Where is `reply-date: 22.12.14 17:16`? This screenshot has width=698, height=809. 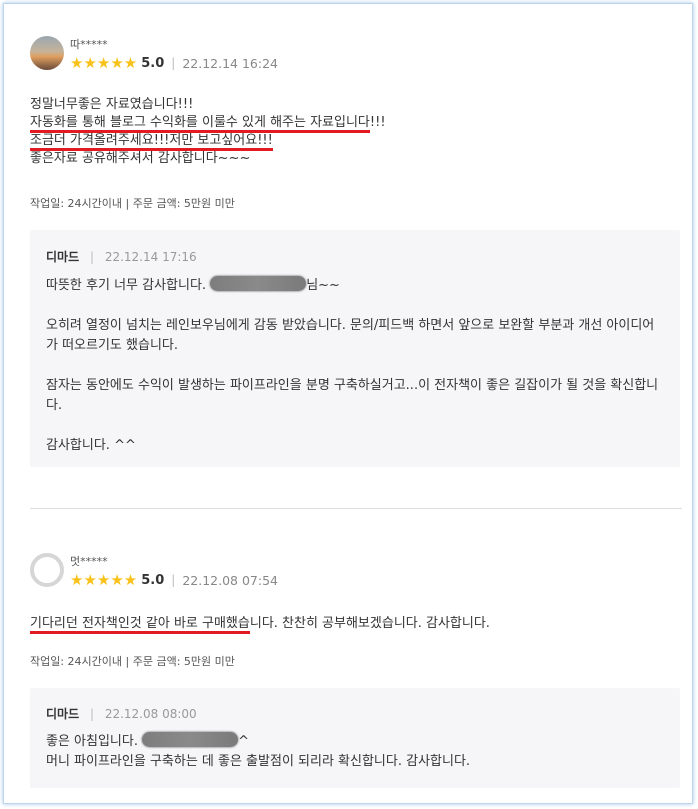 reply-date: 22.12.14 17:16 is located at coordinates (150, 257).